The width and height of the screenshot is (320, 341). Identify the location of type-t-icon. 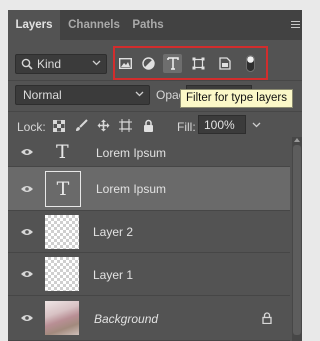
(172, 63).